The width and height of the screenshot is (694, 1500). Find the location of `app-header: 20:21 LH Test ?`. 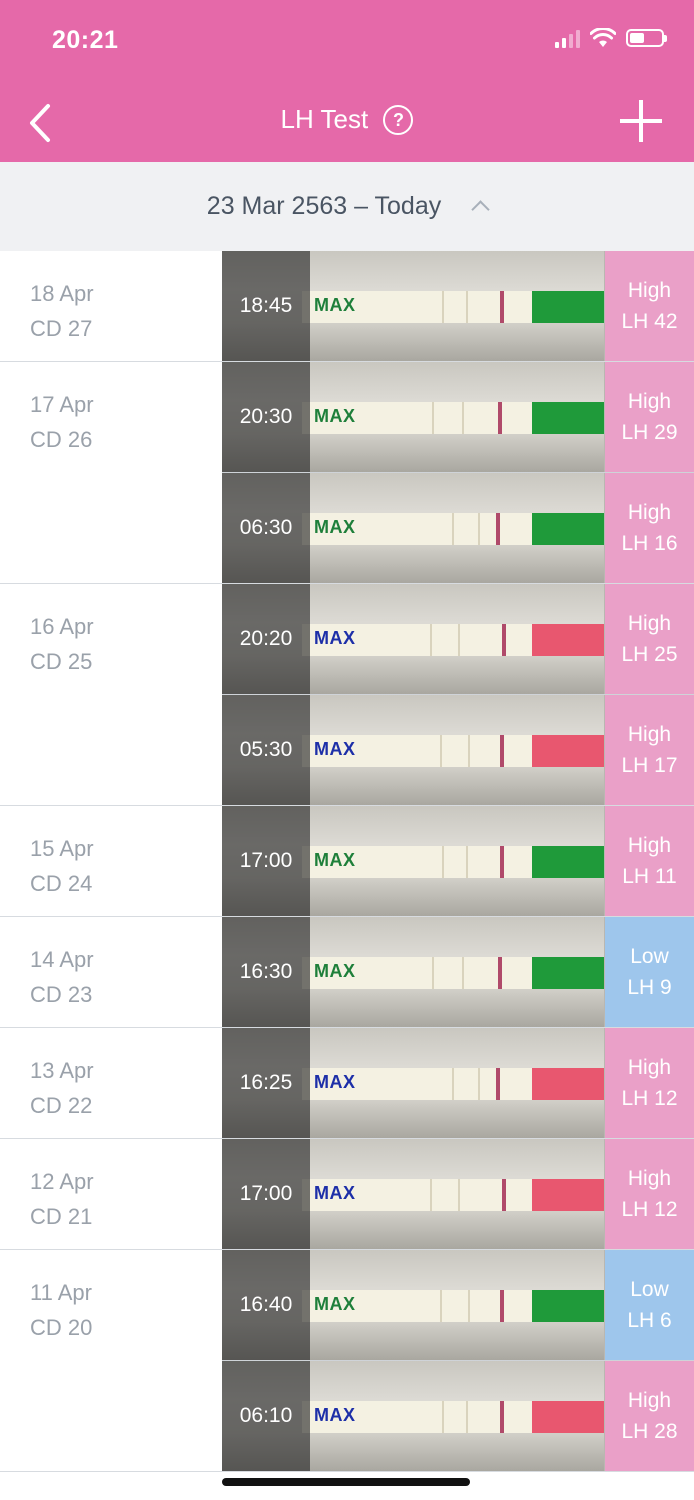

app-header: 20:21 LH Test ? is located at coordinates (347, 81).